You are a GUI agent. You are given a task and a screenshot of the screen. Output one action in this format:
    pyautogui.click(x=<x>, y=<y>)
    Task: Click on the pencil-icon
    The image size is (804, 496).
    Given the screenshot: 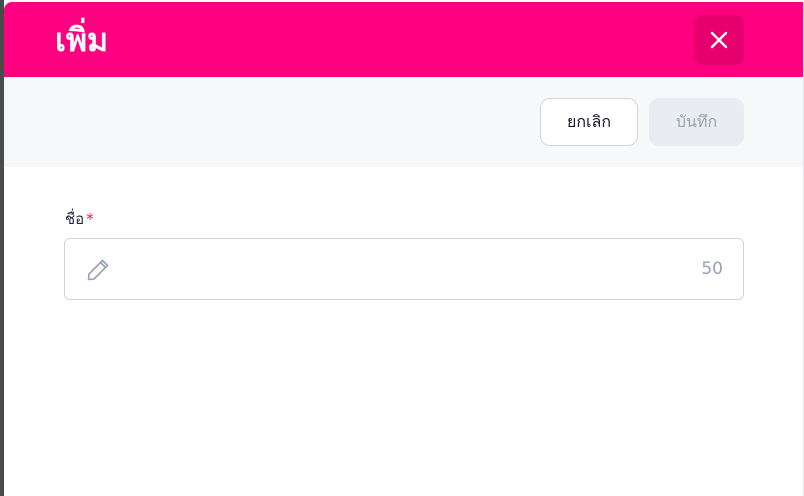 What is the action you would take?
    pyautogui.click(x=98, y=270)
    